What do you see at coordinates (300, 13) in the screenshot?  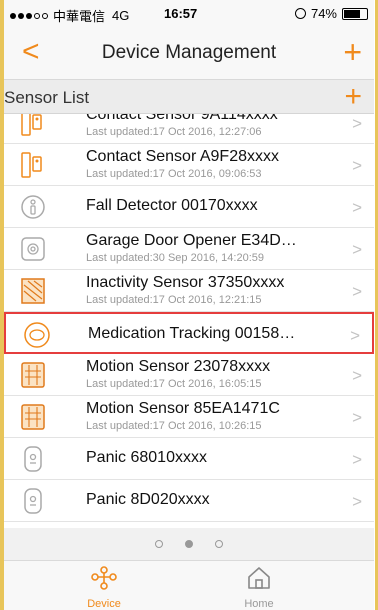 I see `rotation-lock-icon` at bounding box center [300, 13].